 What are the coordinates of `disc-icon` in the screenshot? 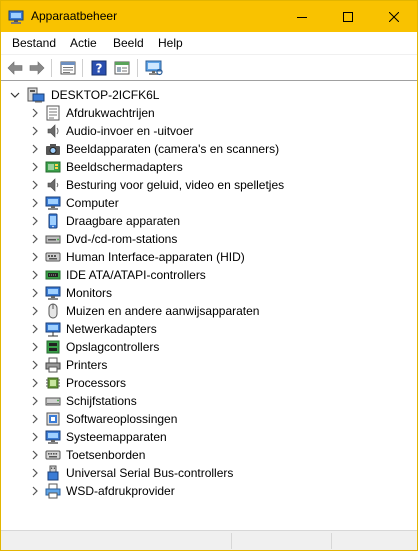 It's located at (53, 239).